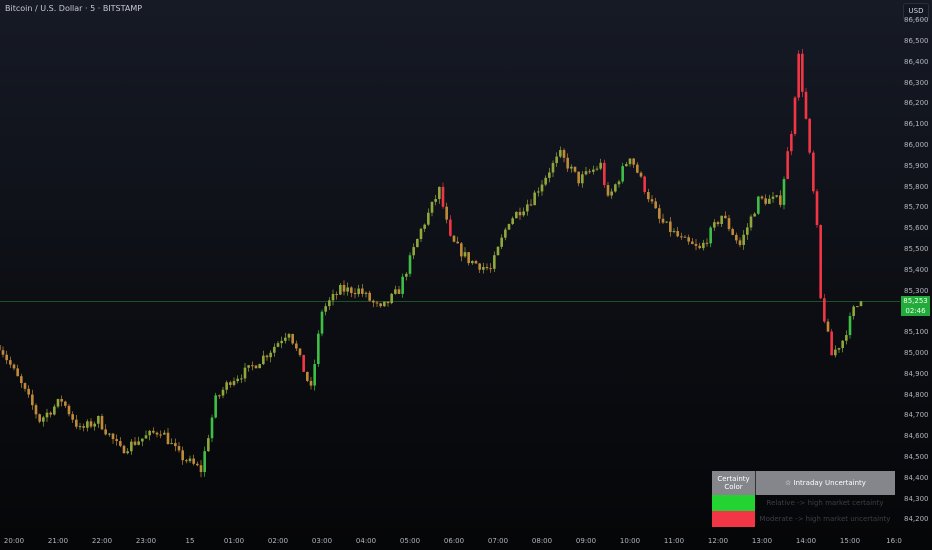 The height and width of the screenshot is (550, 932). I want to click on legend-text: Moderate -> high market uncertainty, so click(825, 519).